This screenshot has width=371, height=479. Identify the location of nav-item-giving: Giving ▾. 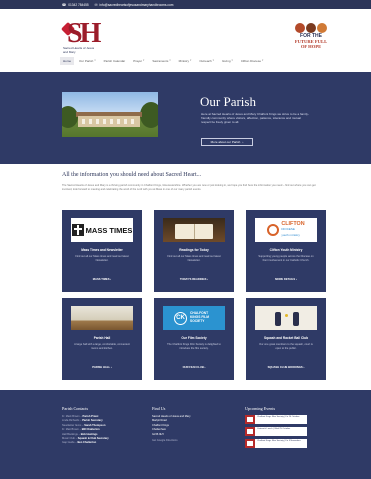
(227, 61).